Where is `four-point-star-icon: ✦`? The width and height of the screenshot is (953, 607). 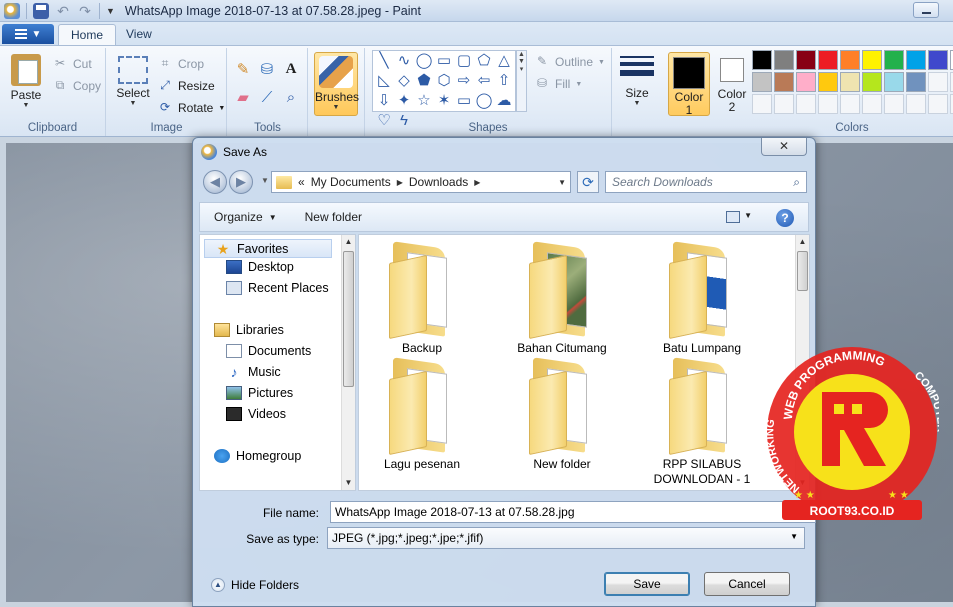
four-point-star-icon: ✦ is located at coordinates (404, 101).